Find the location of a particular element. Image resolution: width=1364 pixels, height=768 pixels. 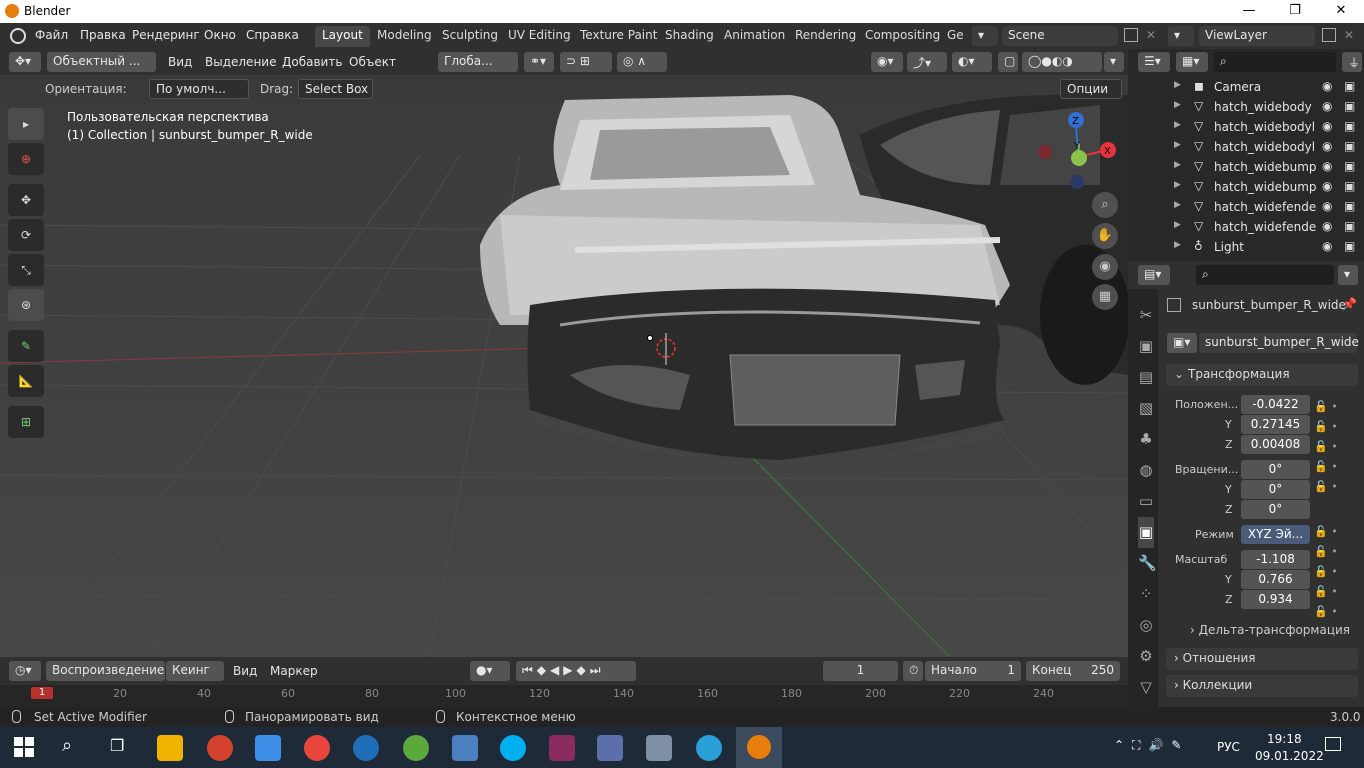

object-name-field: sunburst_bumper_R_wide is located at coordinates (1279, 343).